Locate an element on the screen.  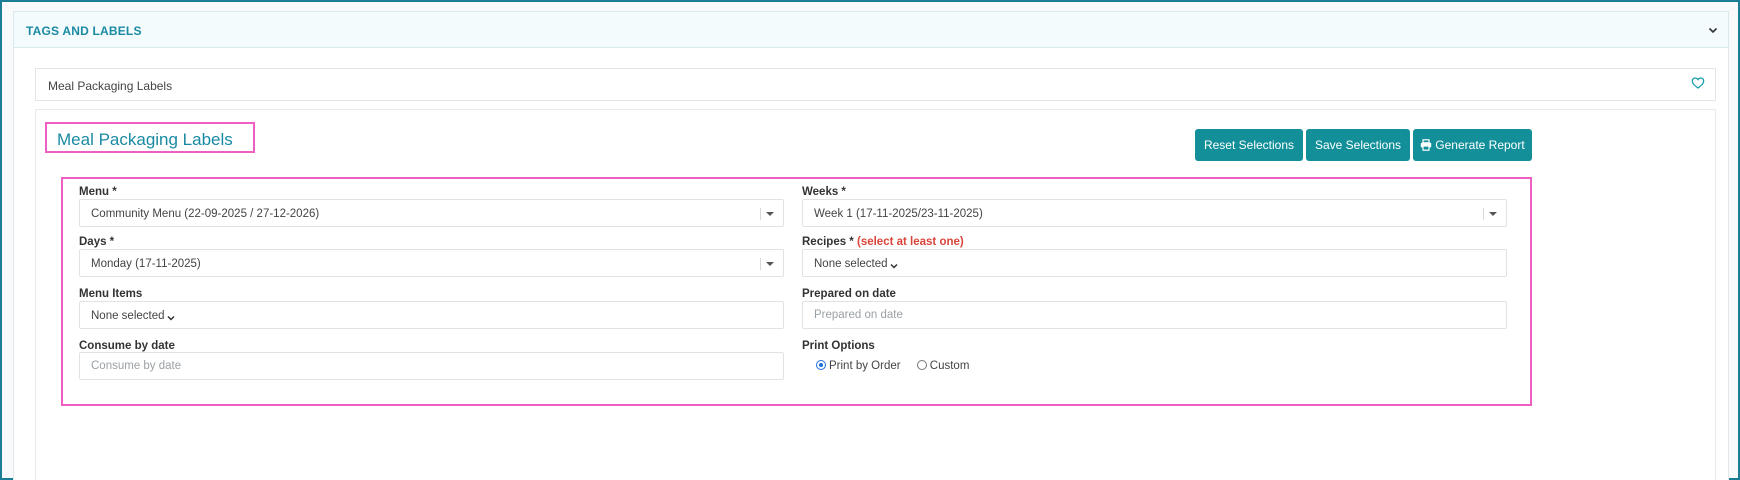
custom-radio: Custom is located at coordinates (943, 366).